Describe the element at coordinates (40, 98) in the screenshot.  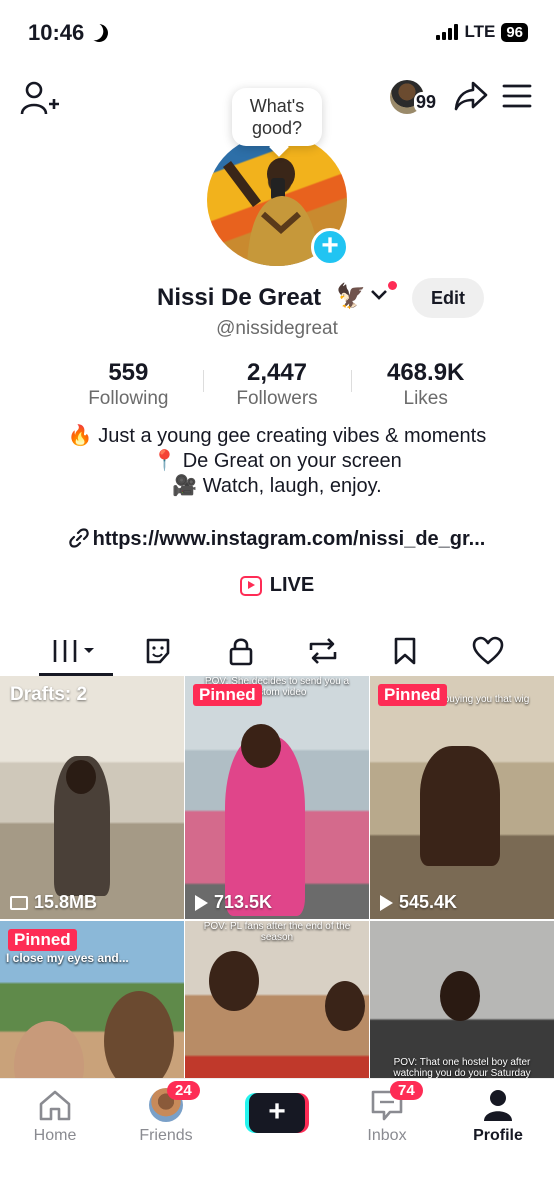
I see `add-friend-icon` at that location.